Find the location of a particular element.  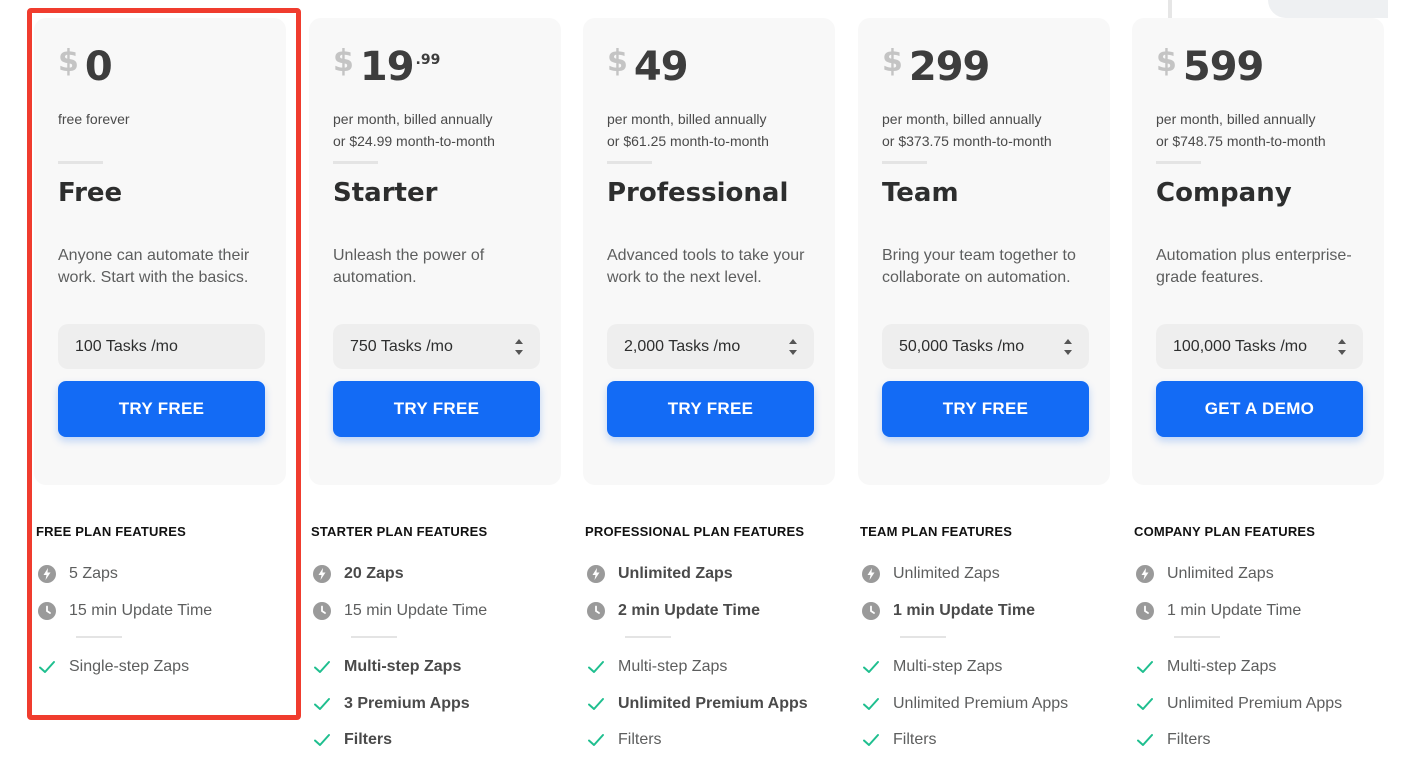

feature-text: 15 min Update Time is located at coordinates (141, 610).